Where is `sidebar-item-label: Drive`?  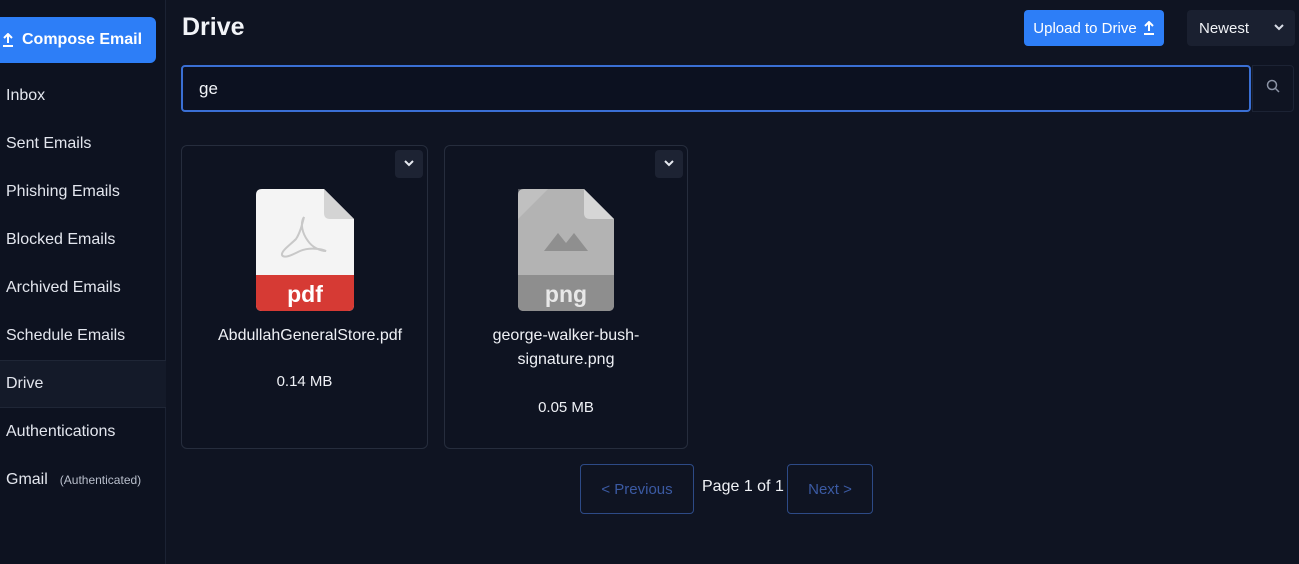
sidebar-item-label: Drive is located at coordinates (25, 383).